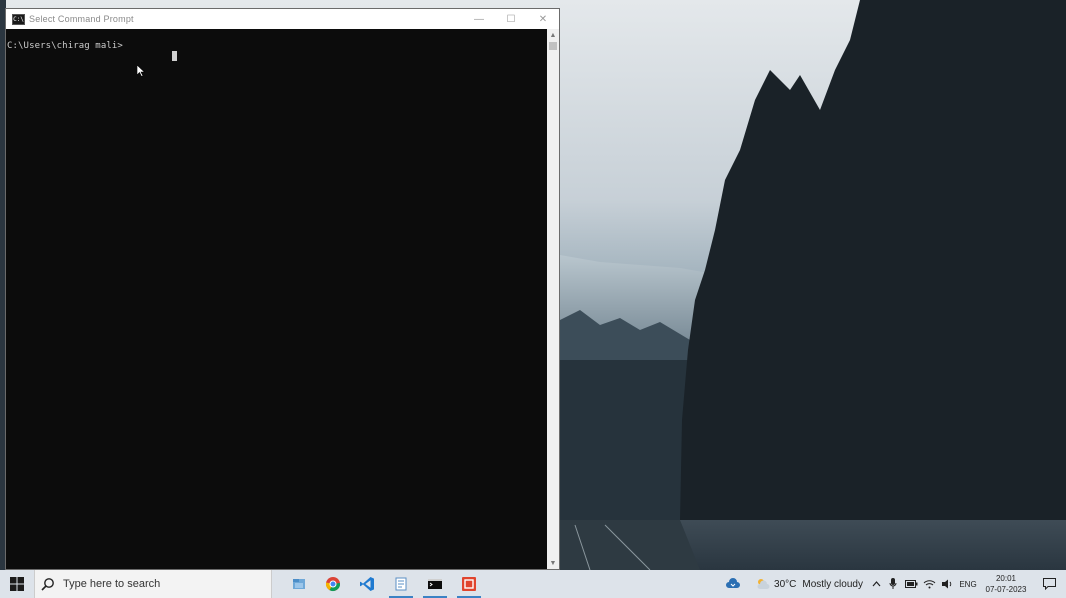 This screenshot has width=1066, height=598. I want to click on taskbar-app-notepad, so click(401, 584).